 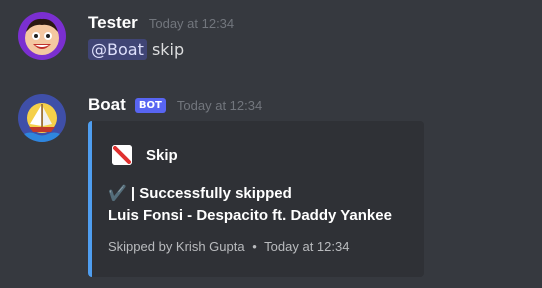 I want to click on bot-tag-badge: BOT, so click(x=150, y=105).